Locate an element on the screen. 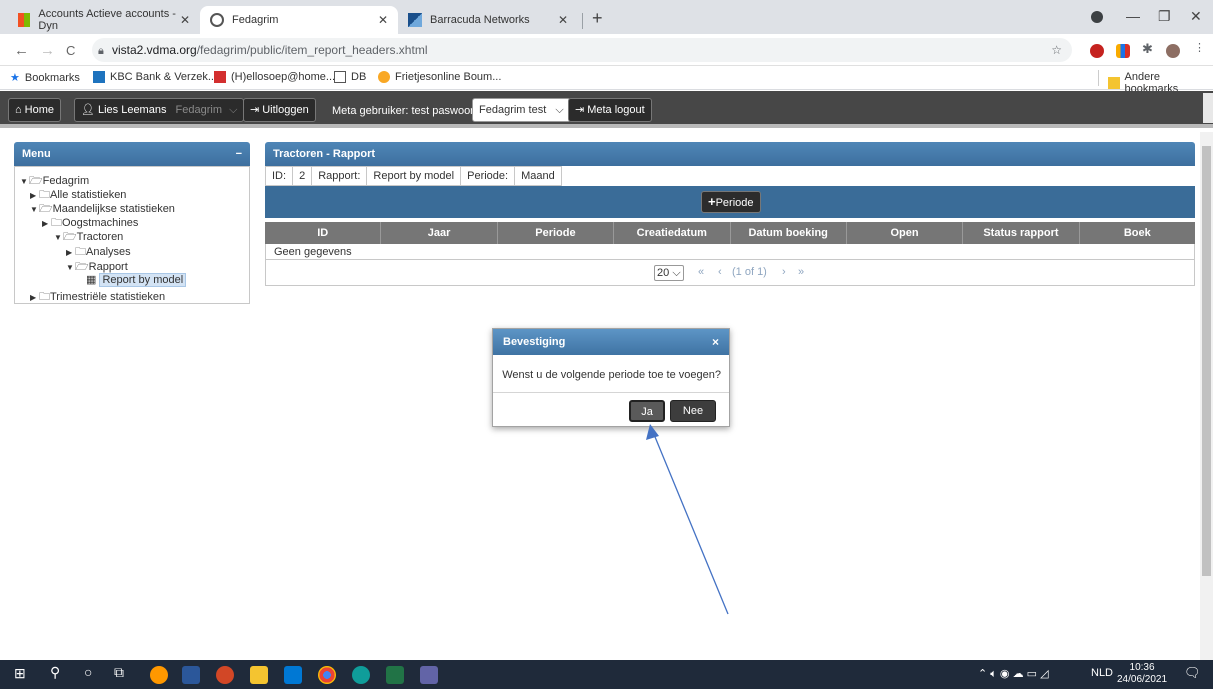 Image resolution: width=1213 pixels, height=689 pixels. dialog-header: Bevestiging × is located at coordinates (611, 342).